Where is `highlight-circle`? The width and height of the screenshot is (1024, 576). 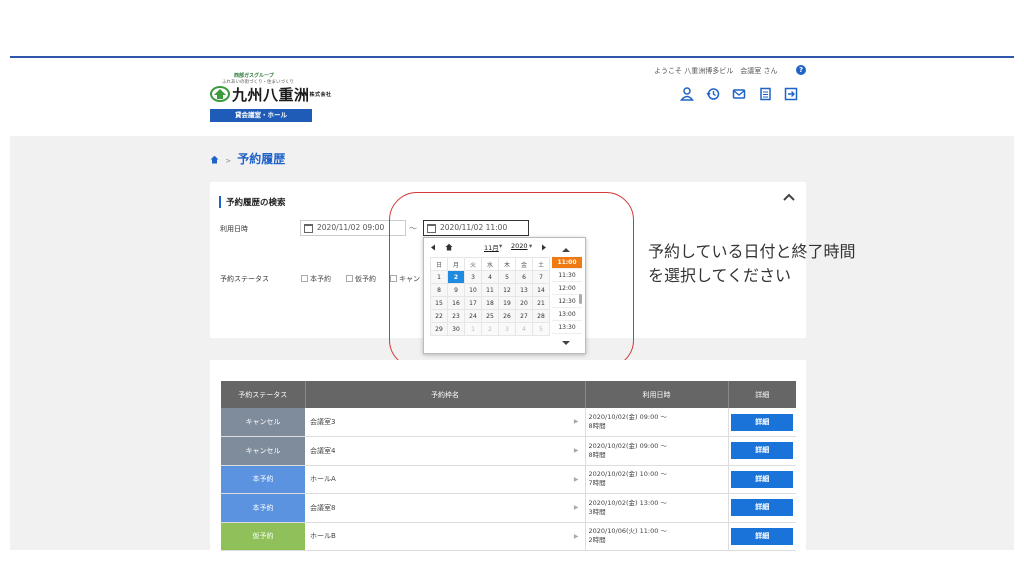
highlight-circle is located at coordinates (511, 280).